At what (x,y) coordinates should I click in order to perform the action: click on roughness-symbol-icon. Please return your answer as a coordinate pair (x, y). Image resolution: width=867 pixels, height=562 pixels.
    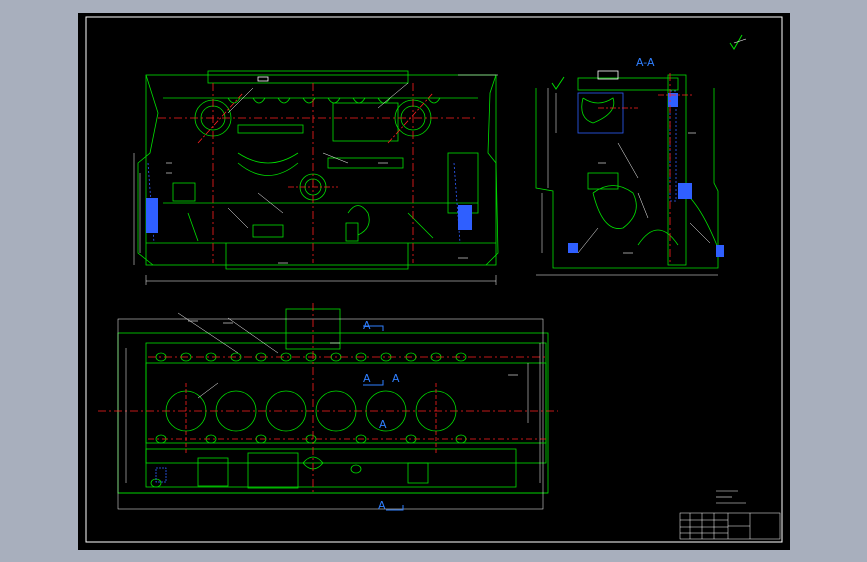
    Looking at the image, I should click on (738, 42).